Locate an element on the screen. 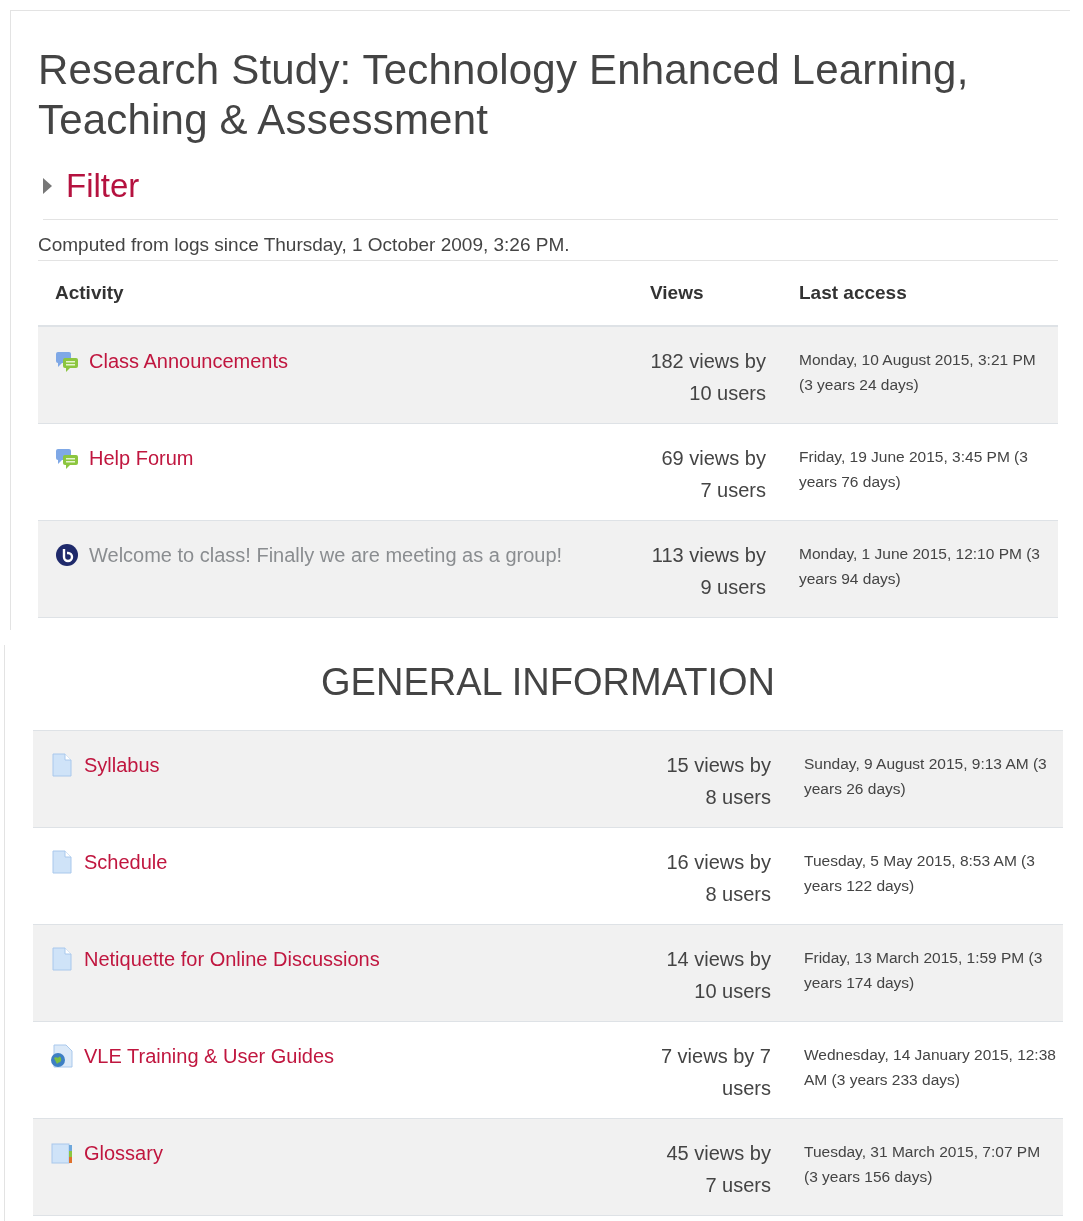 The width and height of the screenshot is (1083, 1221). last-access-date: Monday, 10 August 2015, 3:21 PM (3 years 24 days) is located at coordinates (917, 372).